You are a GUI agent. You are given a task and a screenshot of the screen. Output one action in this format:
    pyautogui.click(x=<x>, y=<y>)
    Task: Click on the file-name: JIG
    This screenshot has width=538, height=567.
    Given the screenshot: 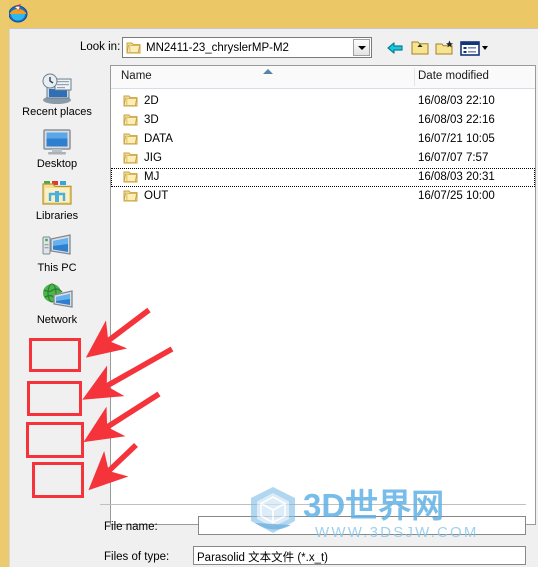 What is the action you would take?
    pyautogui.click(x=153, y=158)
    